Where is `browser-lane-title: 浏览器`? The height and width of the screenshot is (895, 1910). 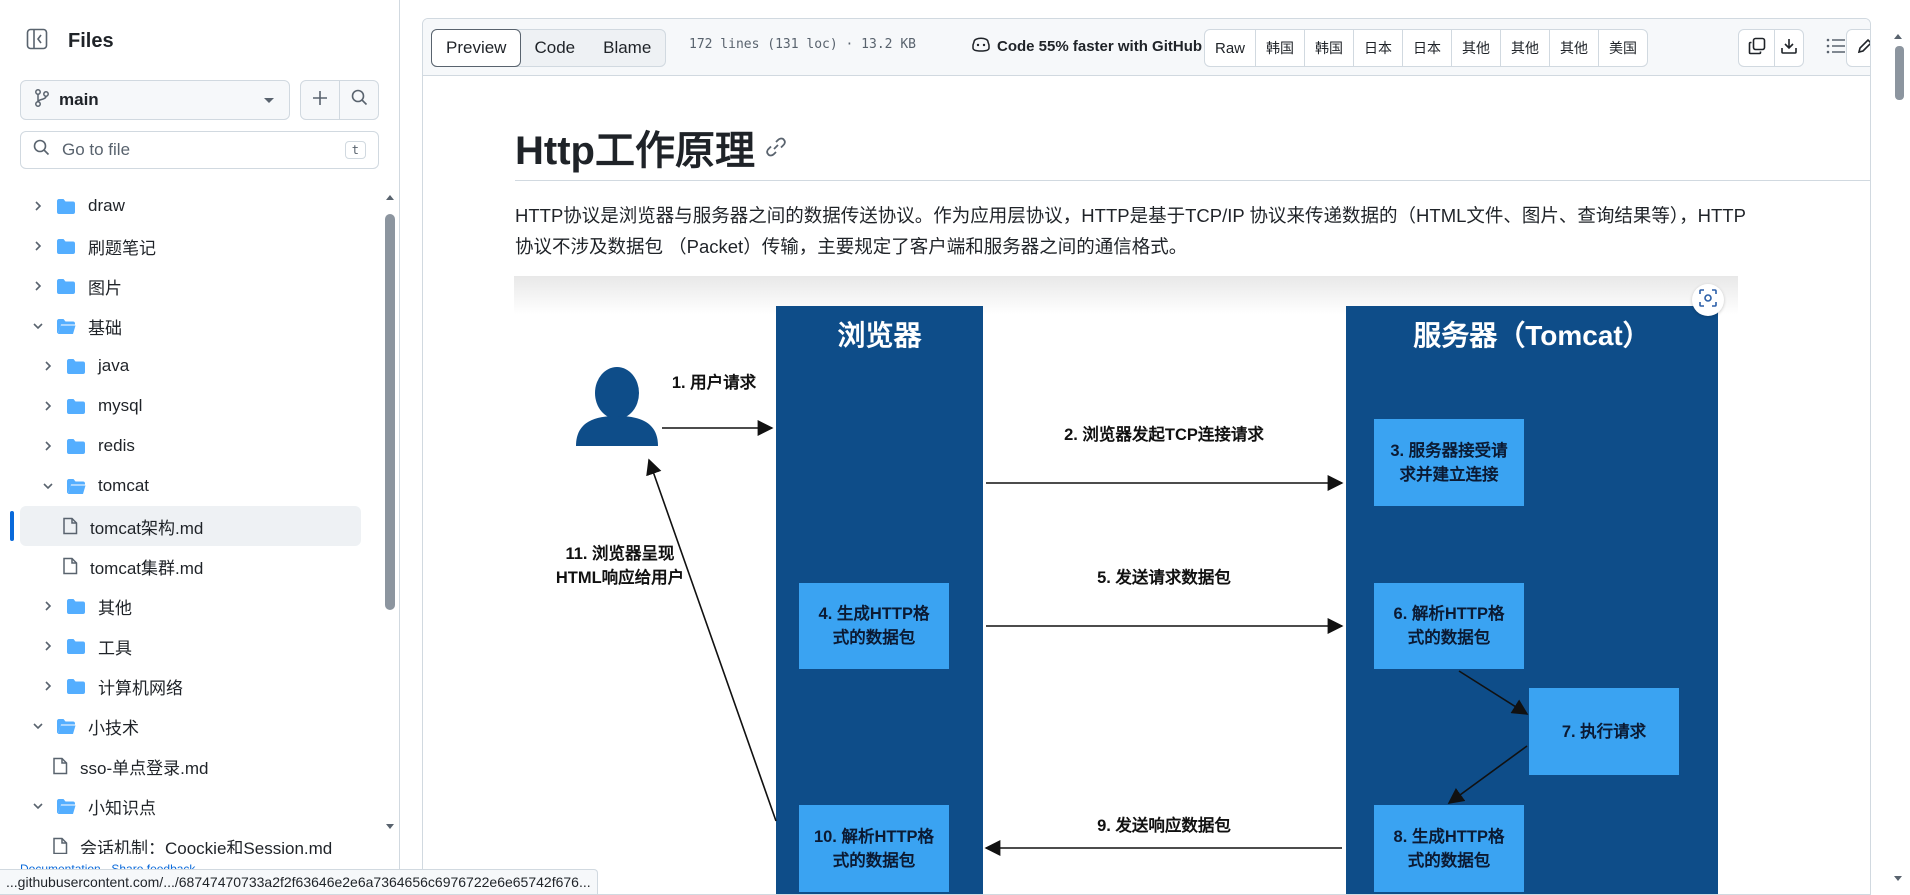 browser-lane-title: 浏览器 is located at coordinates (879, 335).